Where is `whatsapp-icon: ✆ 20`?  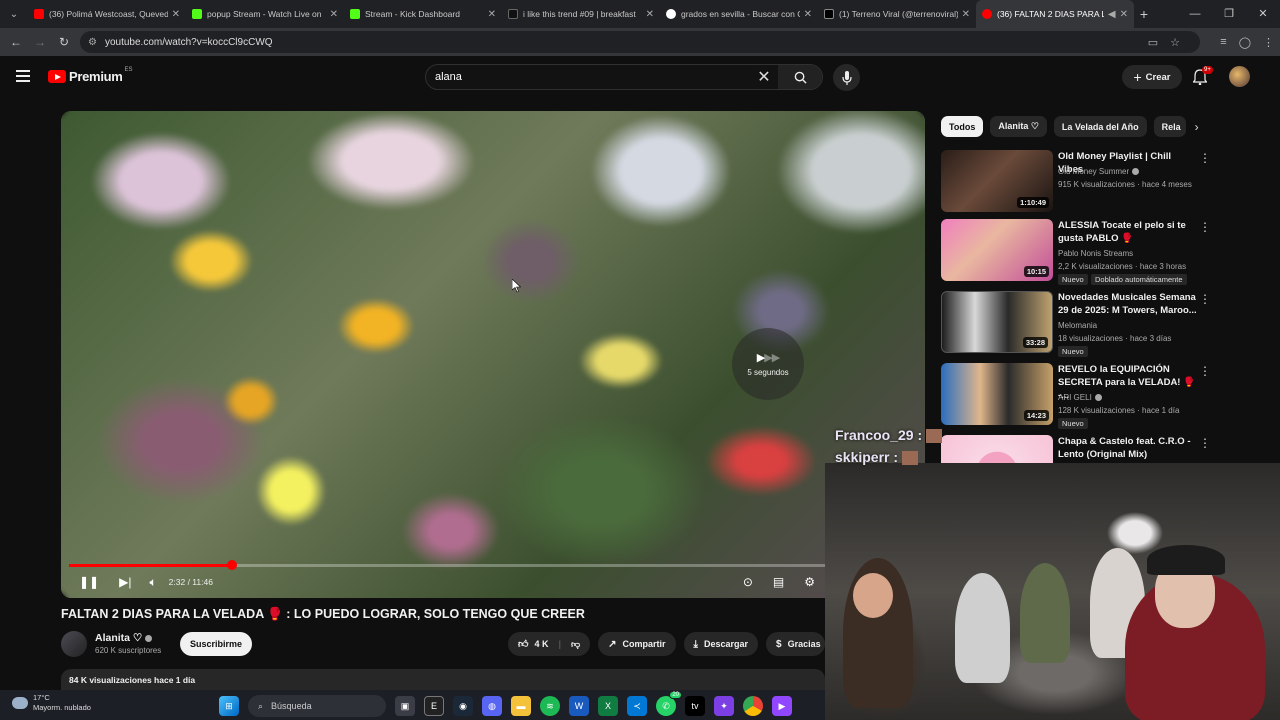
whatsapp-icon: ✆ 20 is located at coordinates (669, 703).